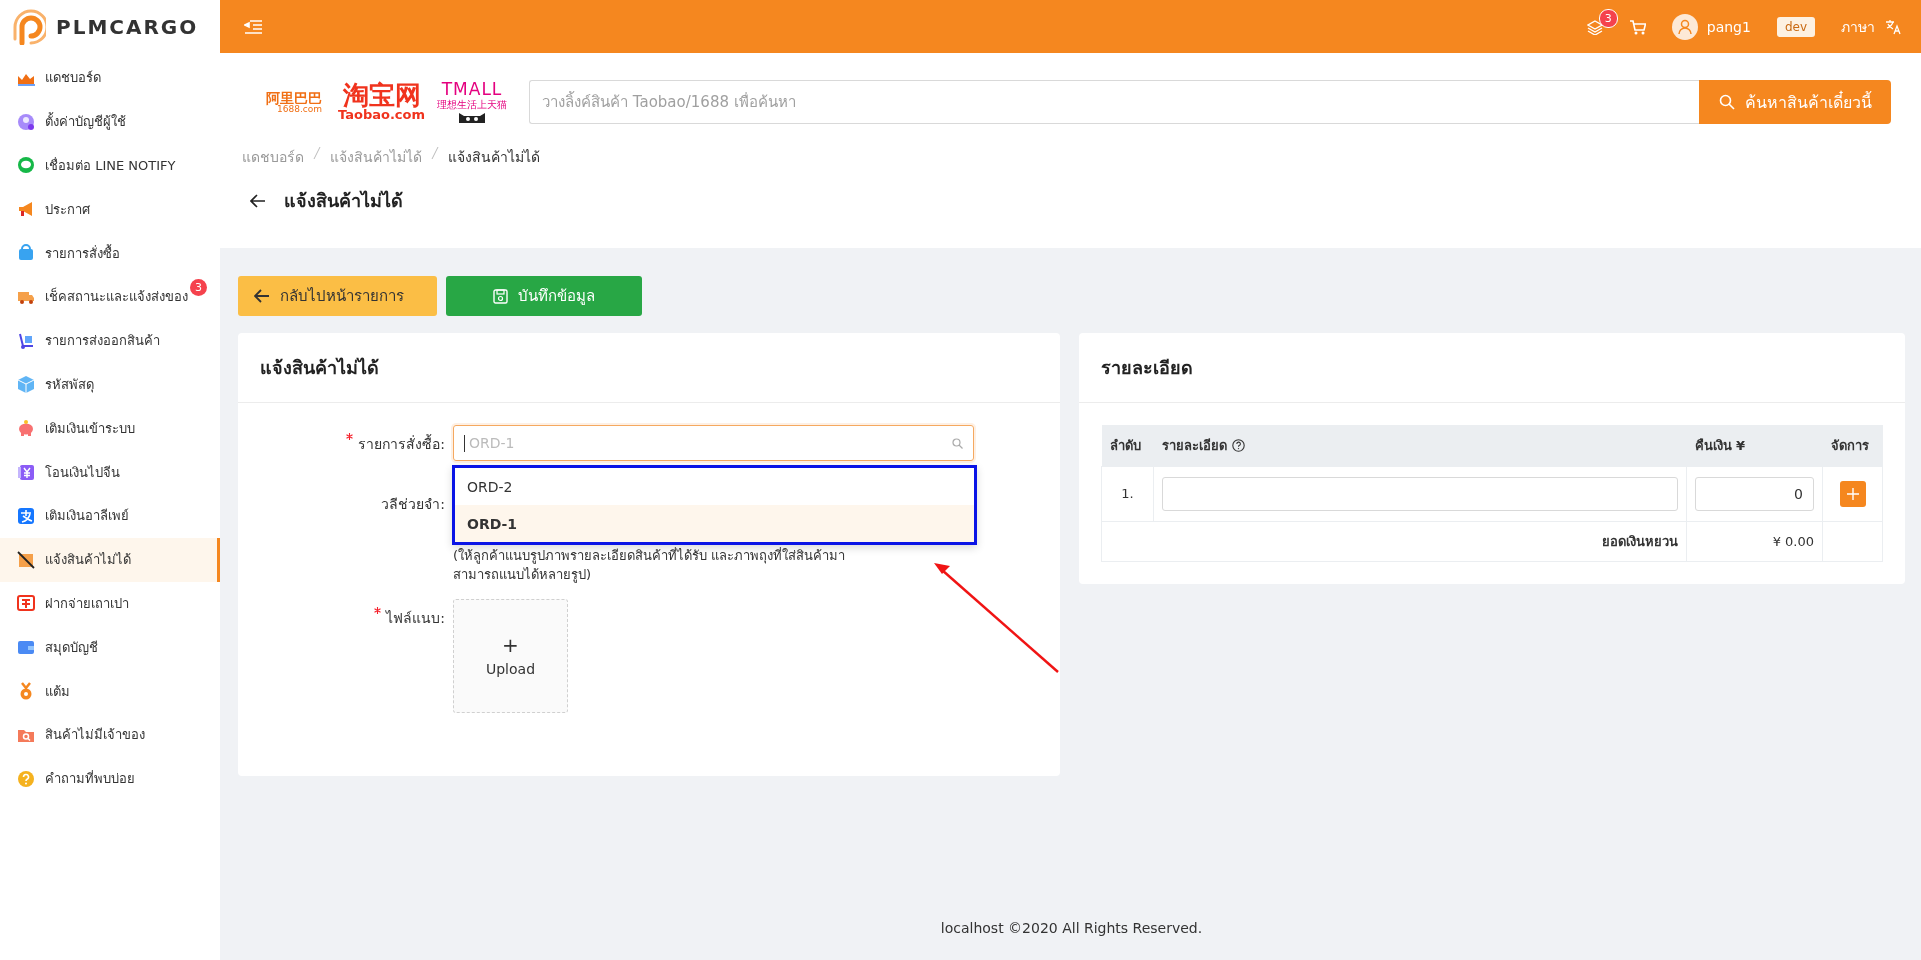 The width and height of the screenshot is (1921, 960). Describe the element at coordinates (198, 287) in the screenshot. I see `count-badge: 3` at that location.